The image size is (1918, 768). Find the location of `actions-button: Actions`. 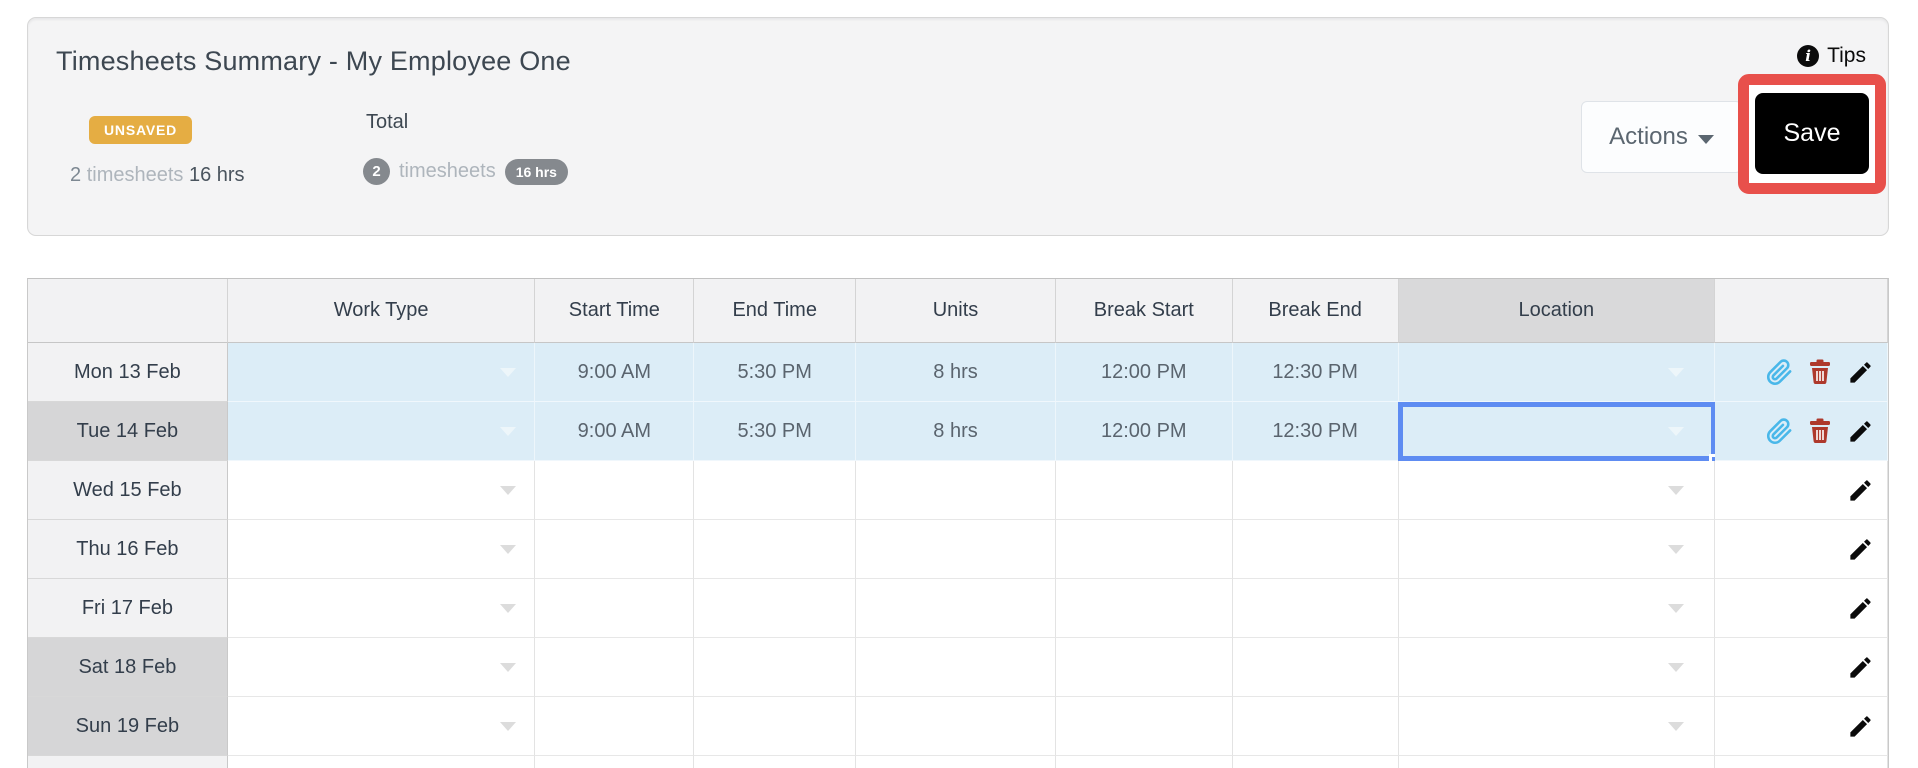

actions-button: Actions is located at coordinates (1661, 137).